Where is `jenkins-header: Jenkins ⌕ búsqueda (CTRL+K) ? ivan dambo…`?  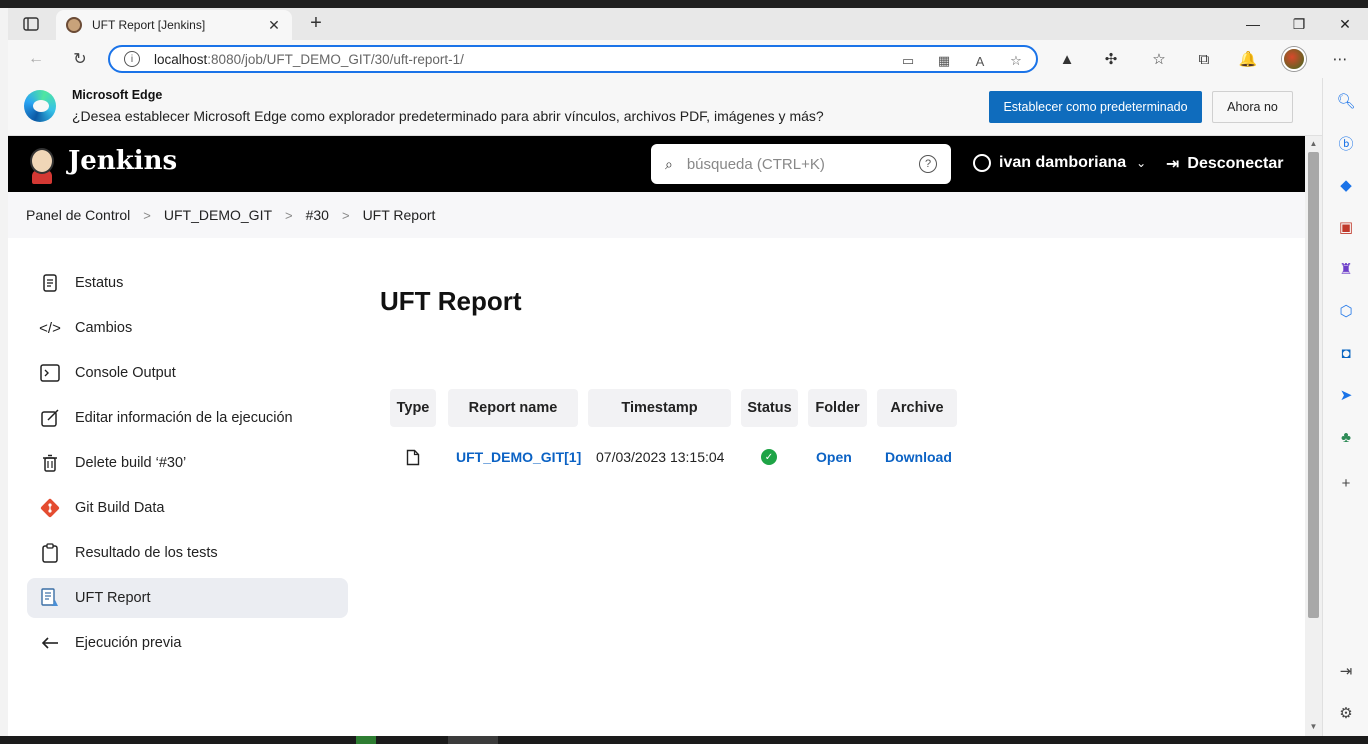 jenkins-header: Jenkins ⌕ búsqueda (CTRL+K) ? ivan dambo… is located at coordinates (656, 164).